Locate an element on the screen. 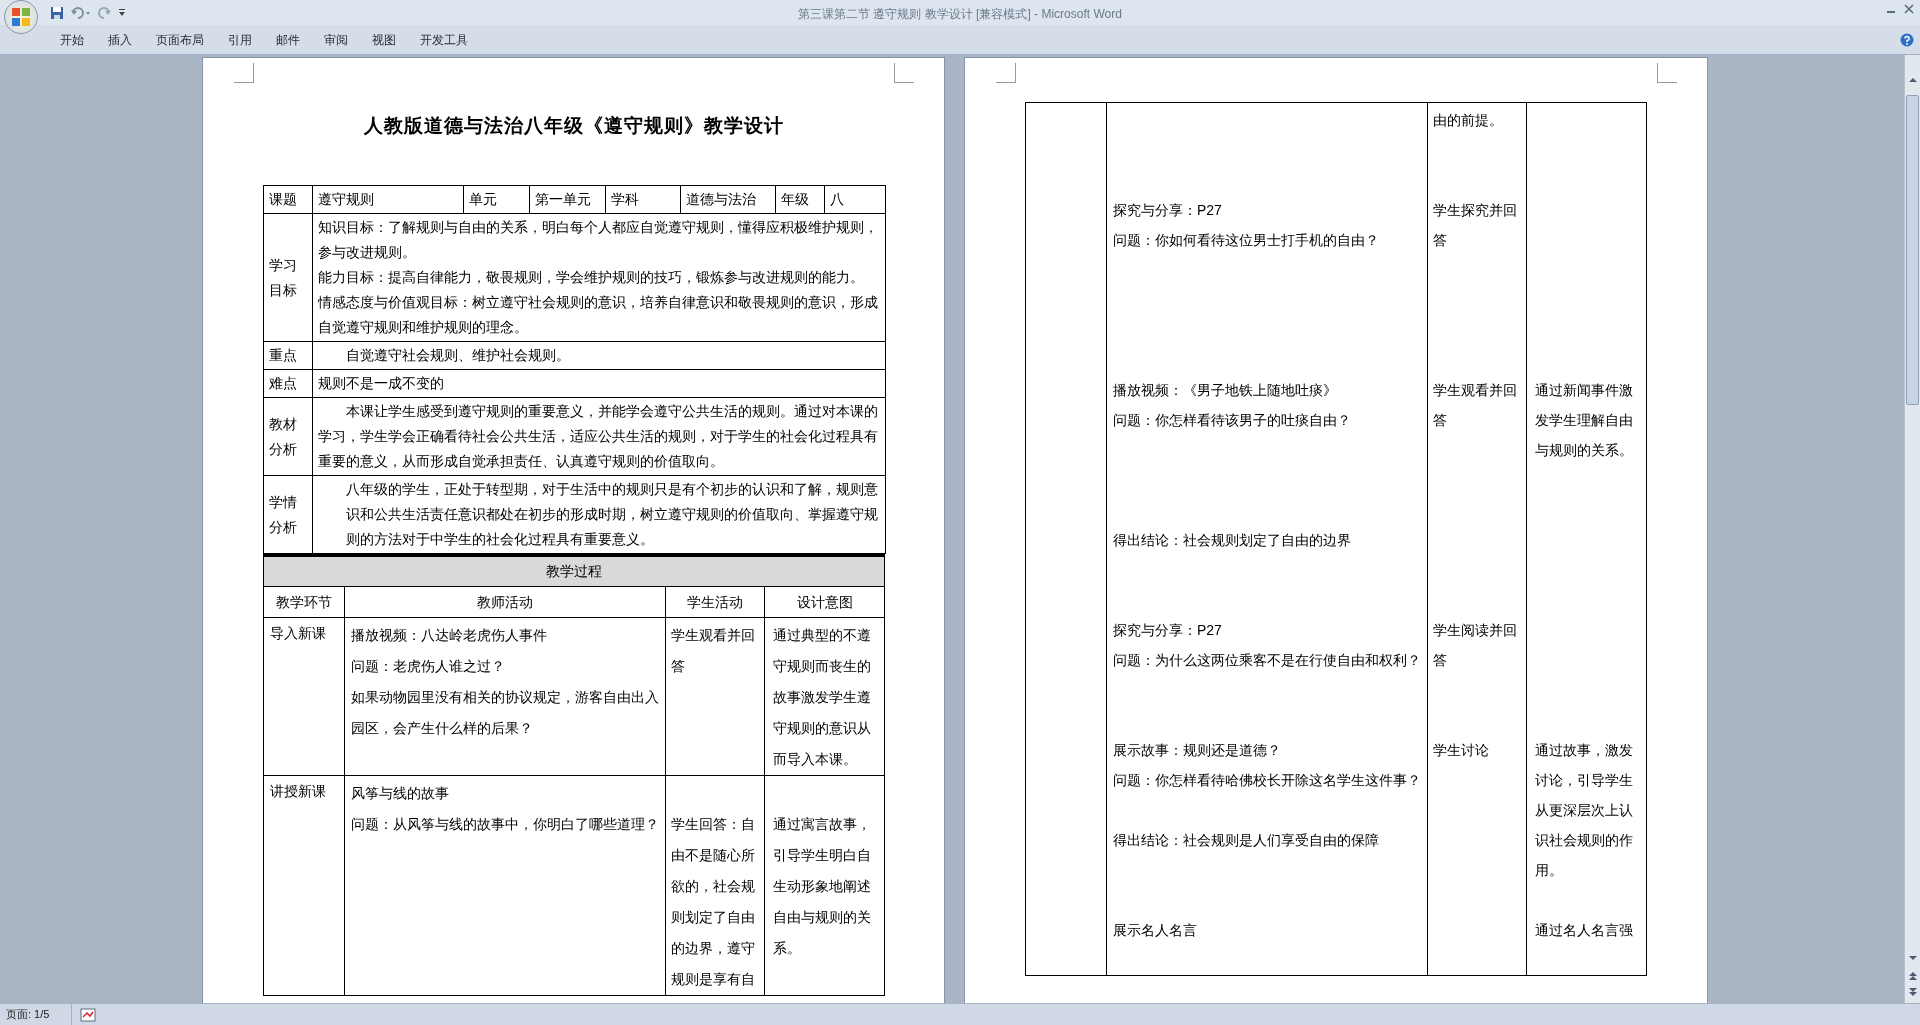 This screenshot has width=1920, height=1025. cell-text: 由的前提。 is located at coordinates (1468, 120).